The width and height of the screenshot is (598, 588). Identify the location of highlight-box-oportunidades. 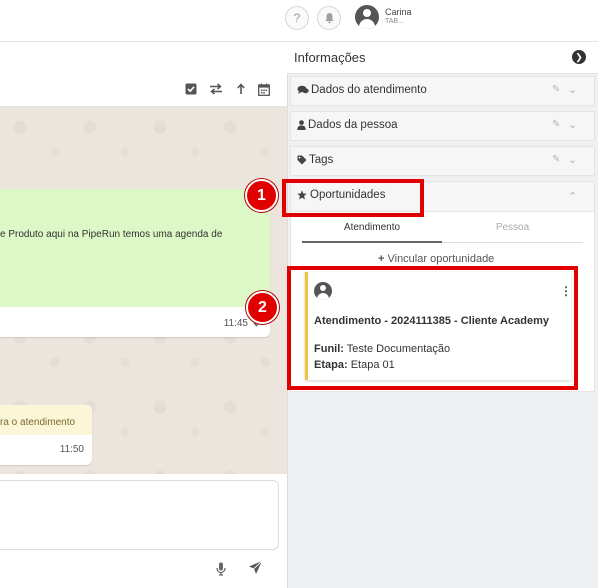
(353, 198).